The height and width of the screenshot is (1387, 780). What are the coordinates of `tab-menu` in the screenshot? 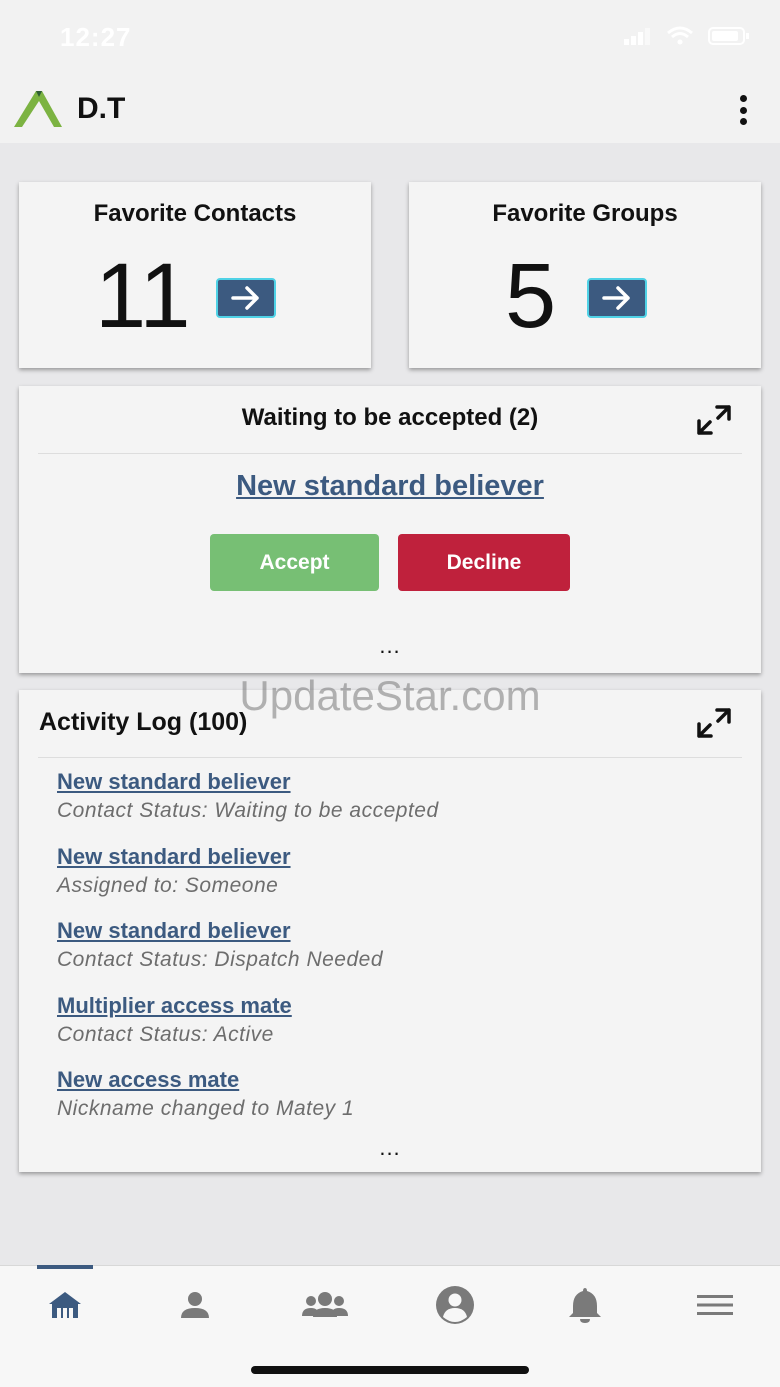 It's located at (715, 1305).